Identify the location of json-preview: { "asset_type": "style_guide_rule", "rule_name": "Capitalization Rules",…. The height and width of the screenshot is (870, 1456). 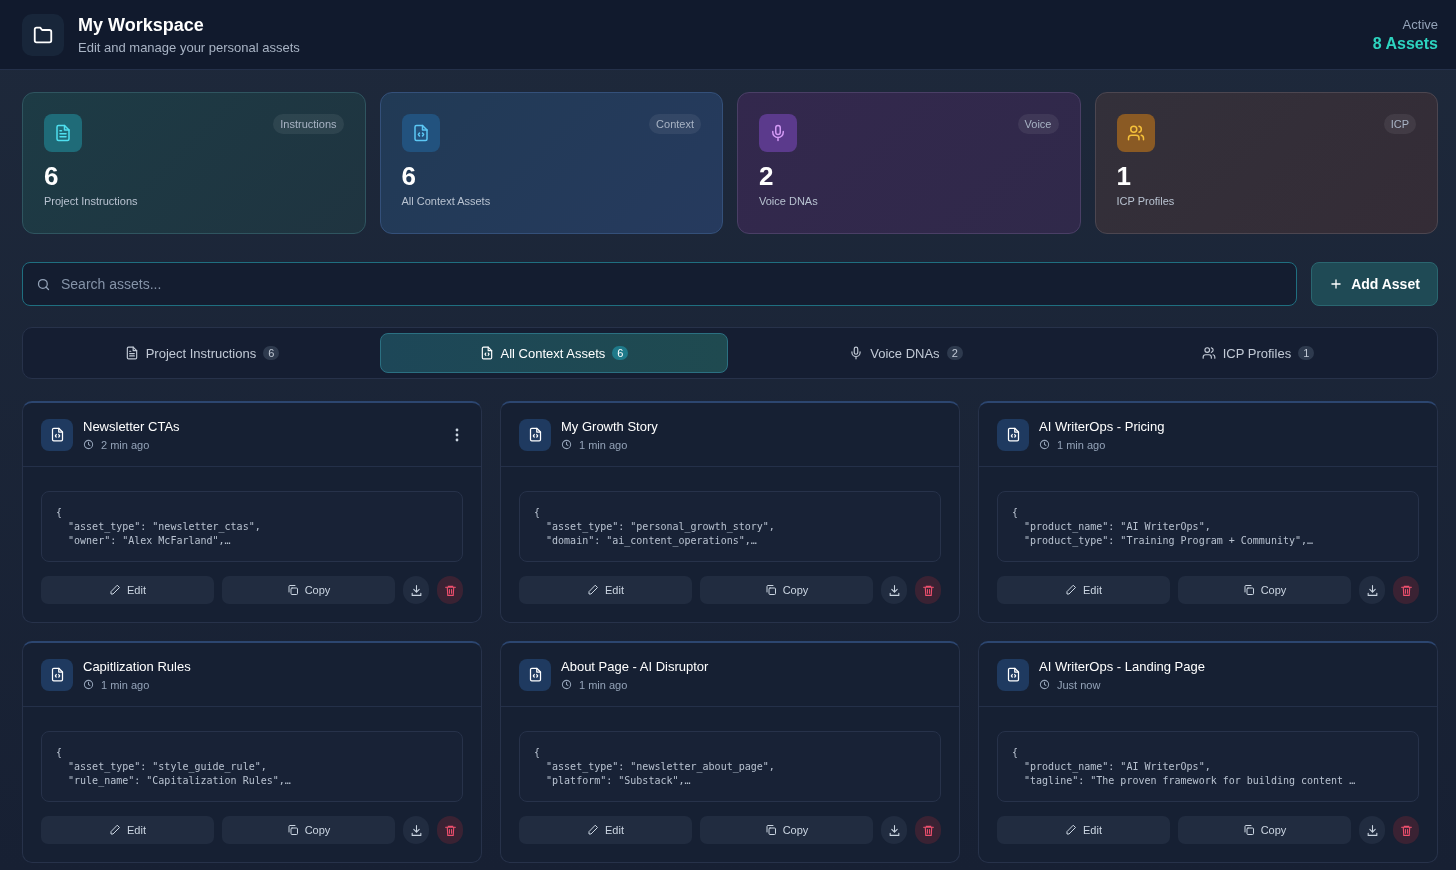
(252, 766).